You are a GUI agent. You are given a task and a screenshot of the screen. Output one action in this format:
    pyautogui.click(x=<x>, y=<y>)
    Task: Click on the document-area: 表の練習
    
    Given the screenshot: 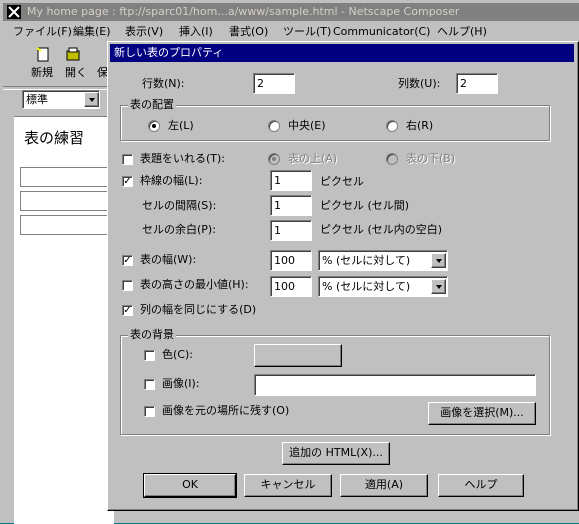 What is the action you would take?
    pyautogui.click(x=68, y=320)
    